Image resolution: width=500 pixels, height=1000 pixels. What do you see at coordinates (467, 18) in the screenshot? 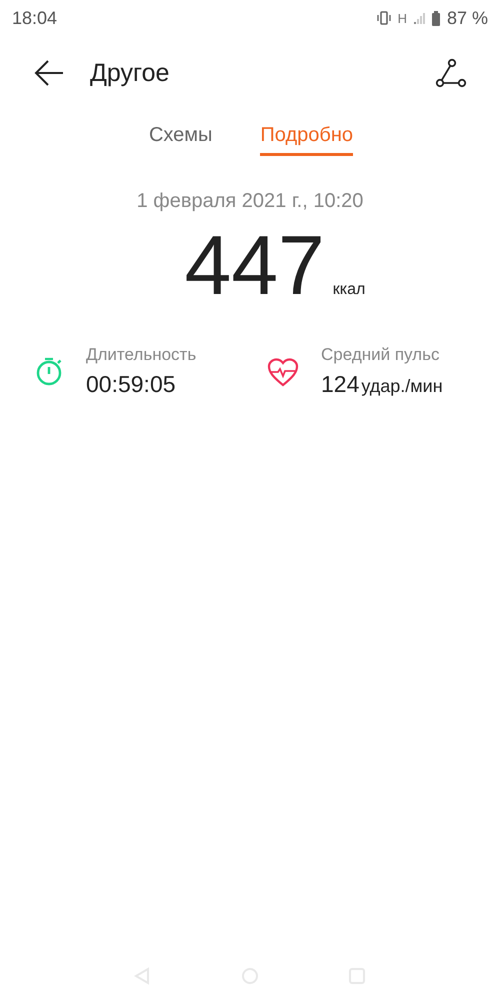
I see `battery-percent: 87 %` at bounding box center [467, 18].